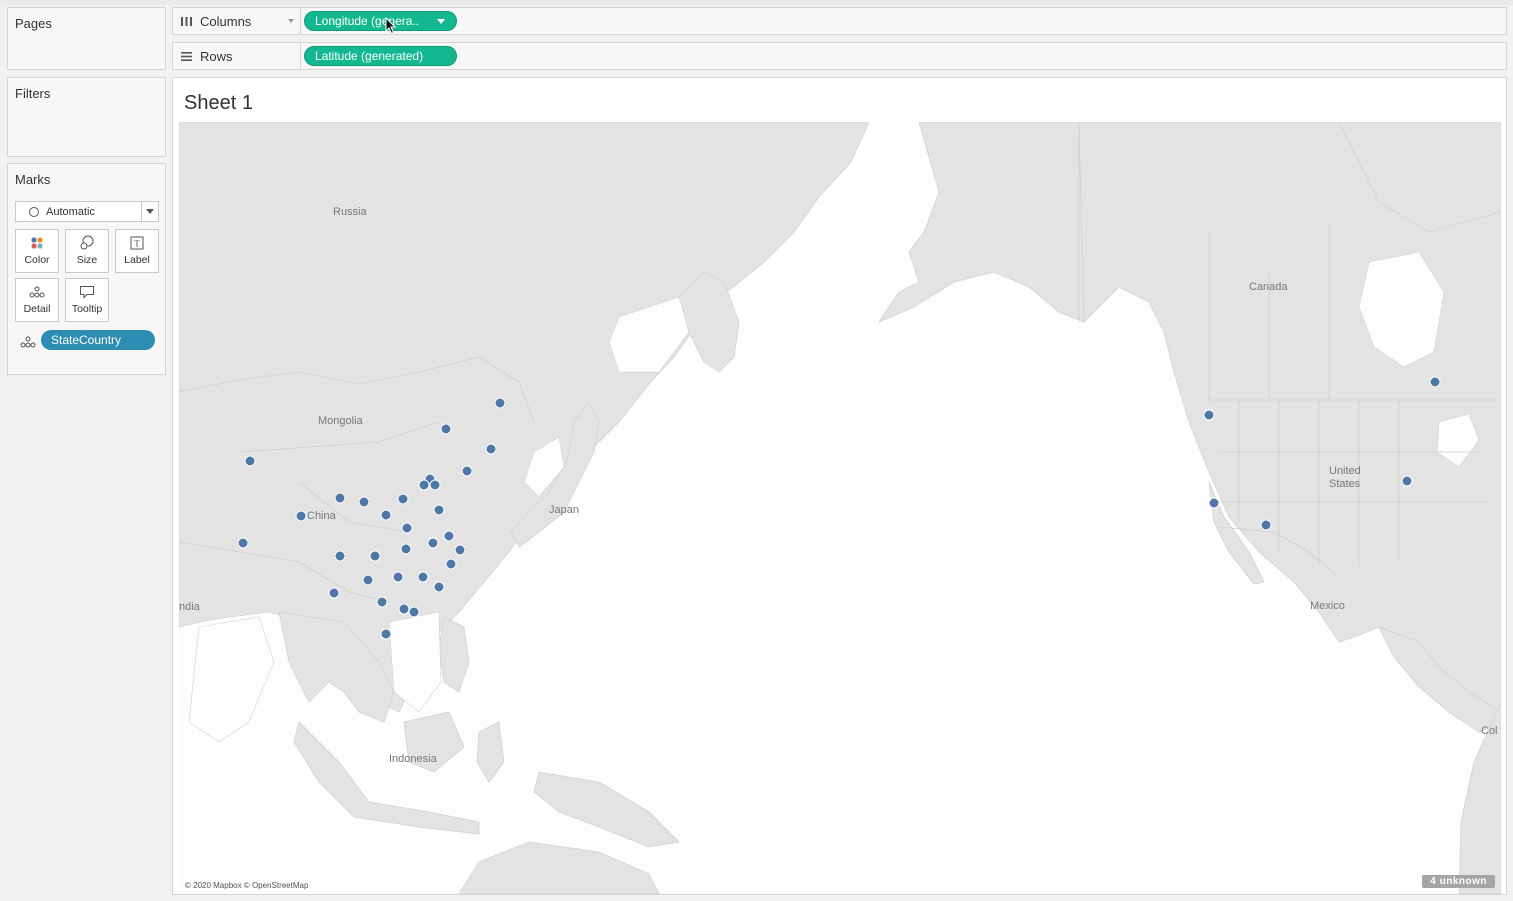 The image size is (1513, 901). I want to click on label-china: China, so click(322, 516).